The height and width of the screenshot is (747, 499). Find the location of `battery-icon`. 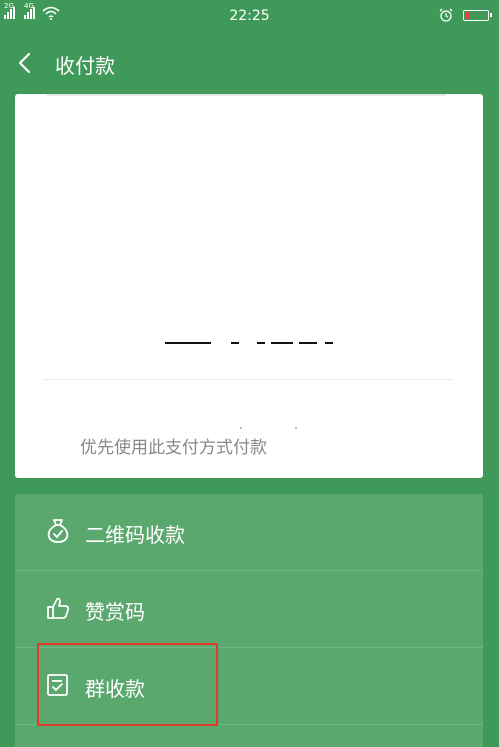

battery-icon is located at coordinates (477, 15).